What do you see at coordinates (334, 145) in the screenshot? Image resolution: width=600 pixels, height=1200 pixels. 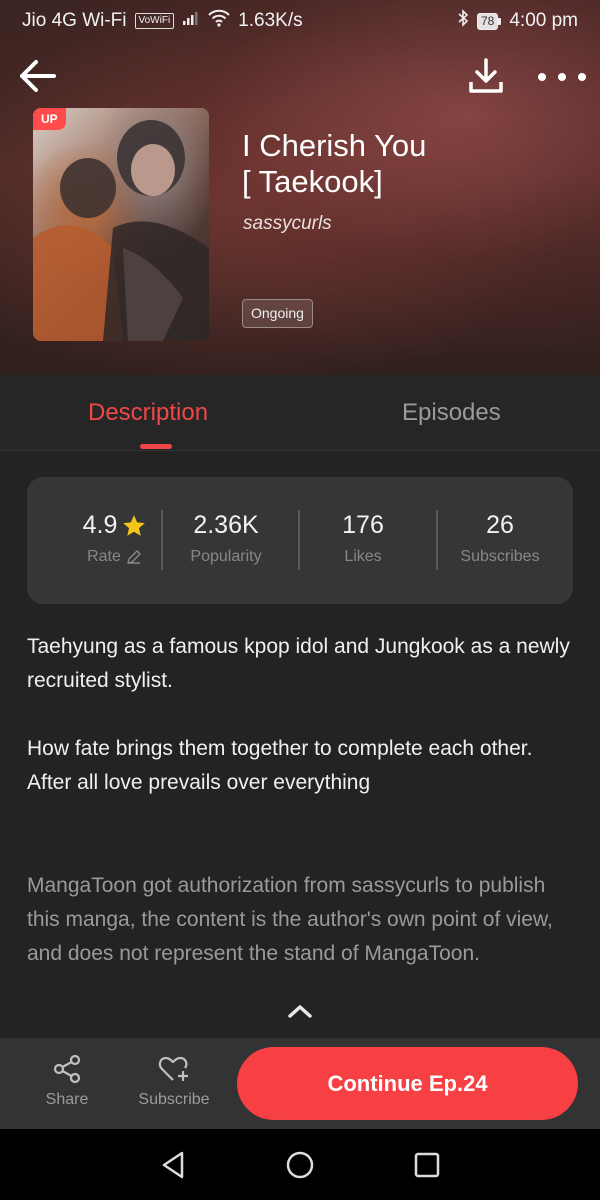 I see `book-title-line1: I Cherish You` at bounding box center [334, 145].